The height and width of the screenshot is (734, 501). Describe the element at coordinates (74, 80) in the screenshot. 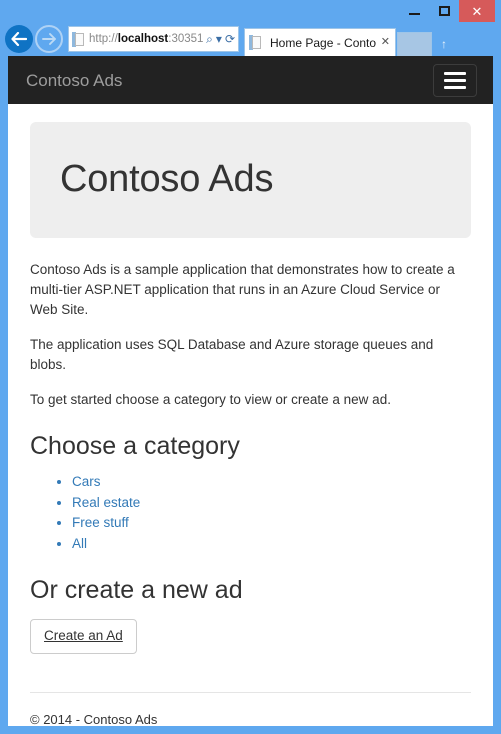

I see `navbar-brand: Contoso Ads` at that location.